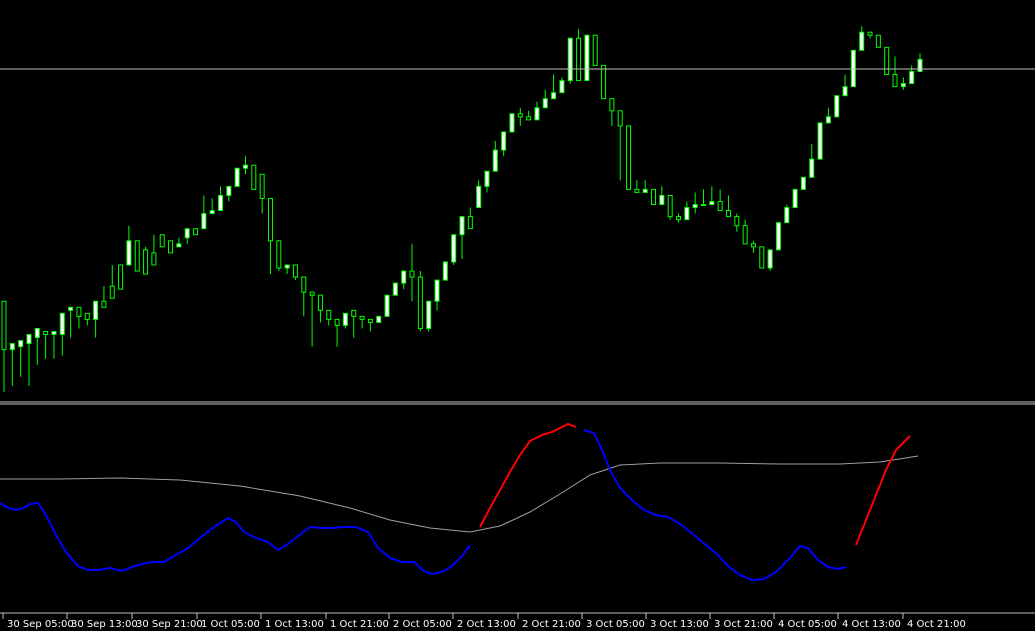 The width and height of the screenshot is (1035, 631). Describe the element at coordinates (679, 624) in the screenshot. I see `x-tick-label: 3 Oct 13:00` at that location.